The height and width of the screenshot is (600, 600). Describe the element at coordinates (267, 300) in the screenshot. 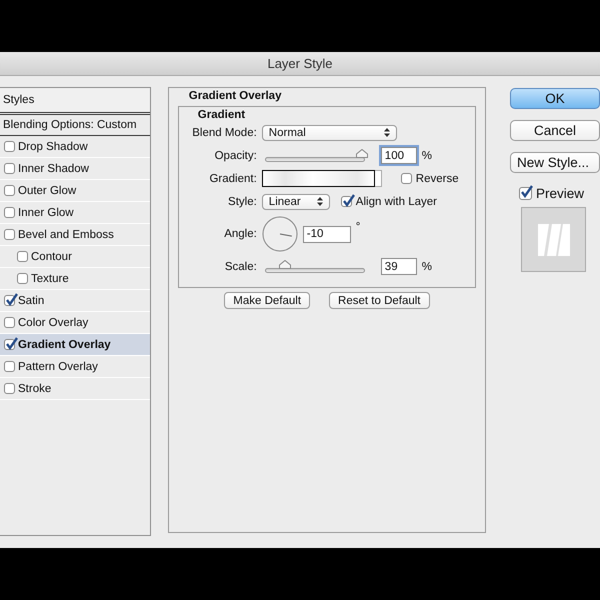

I see `default-button: Make Default` at that location.